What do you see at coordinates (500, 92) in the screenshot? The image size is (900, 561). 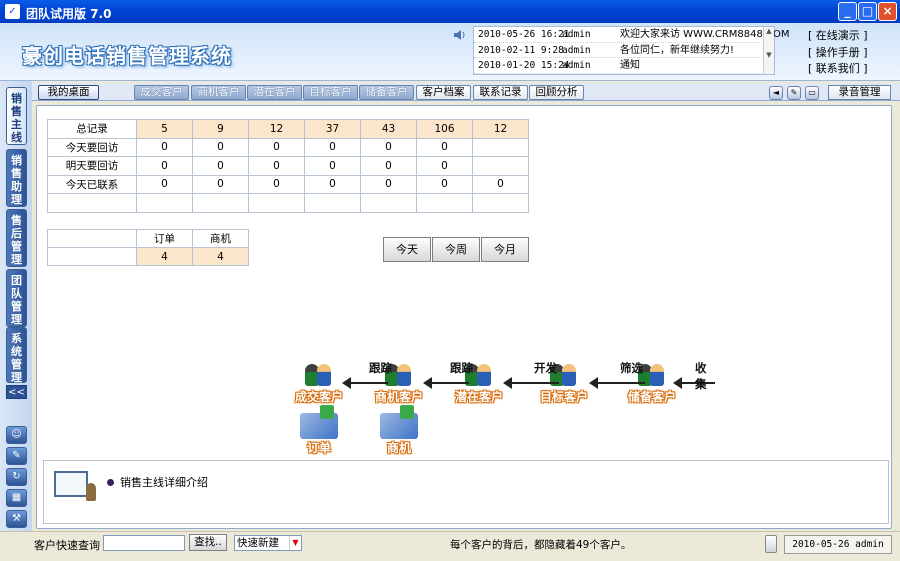 I see `tab-contact-records: 联系记录` at bounding box center [500, 92].